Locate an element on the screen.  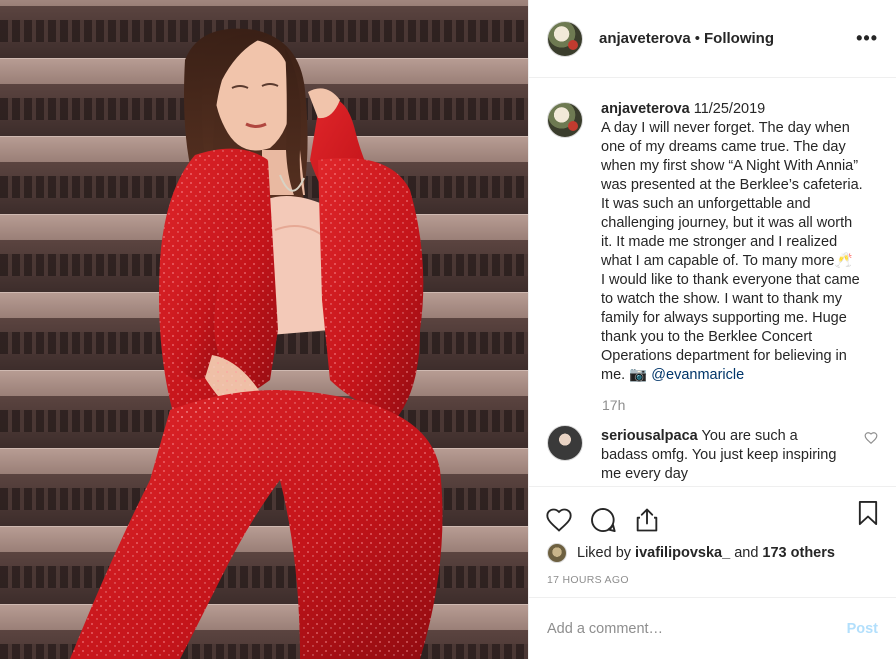
post-timestamp: 17 hours ago is located at coordinates (712, 579).